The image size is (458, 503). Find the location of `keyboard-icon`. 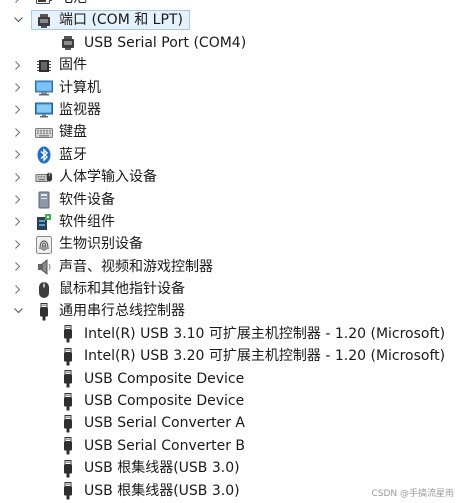

keyboard-icon is located at coordinates (44, 132).